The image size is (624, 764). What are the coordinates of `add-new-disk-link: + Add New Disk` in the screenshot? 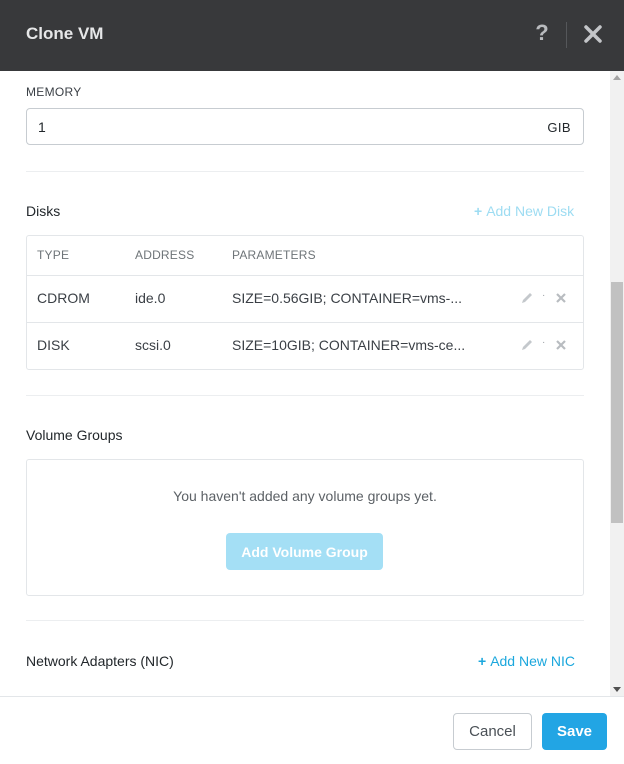 It's located at (524, 211).